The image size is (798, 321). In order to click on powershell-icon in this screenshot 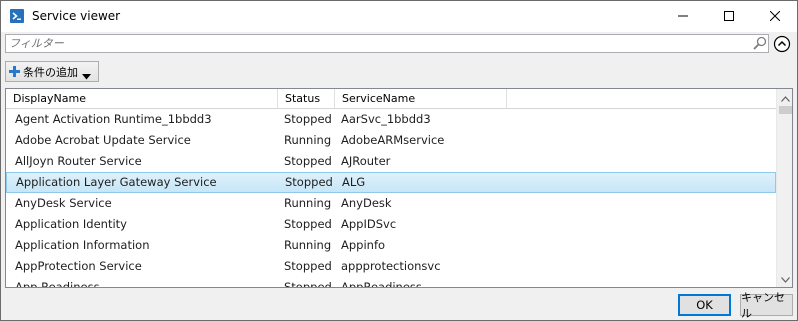, I will do `click(17, 16)`.